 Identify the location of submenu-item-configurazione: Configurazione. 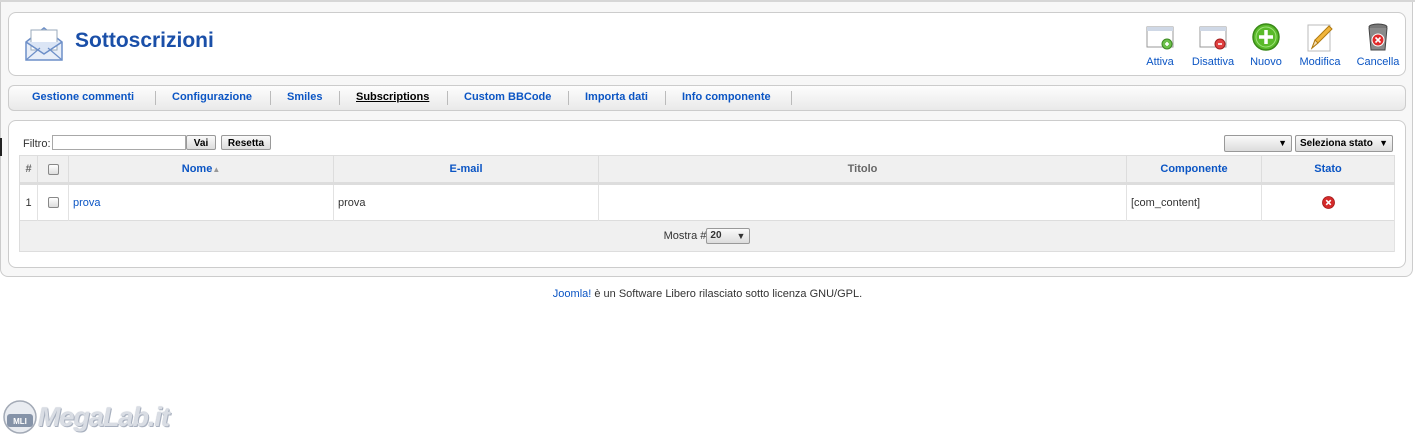
(212, 97).